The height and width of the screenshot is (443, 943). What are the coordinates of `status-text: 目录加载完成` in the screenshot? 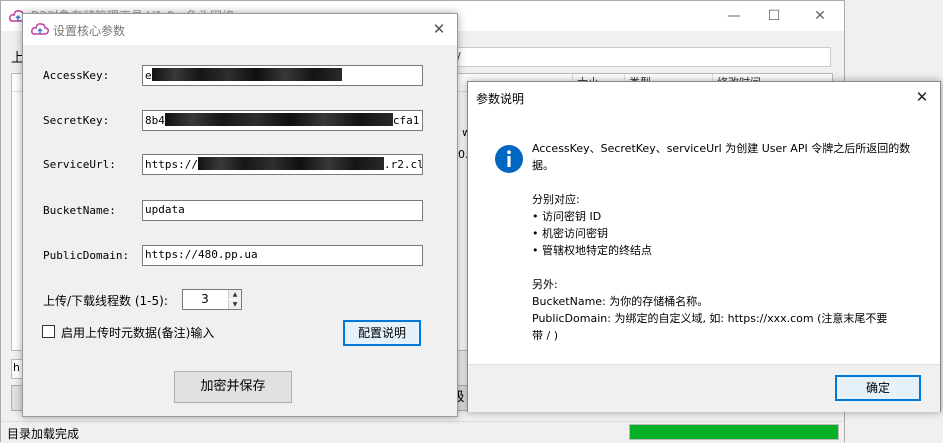 It's located at (43, 434).